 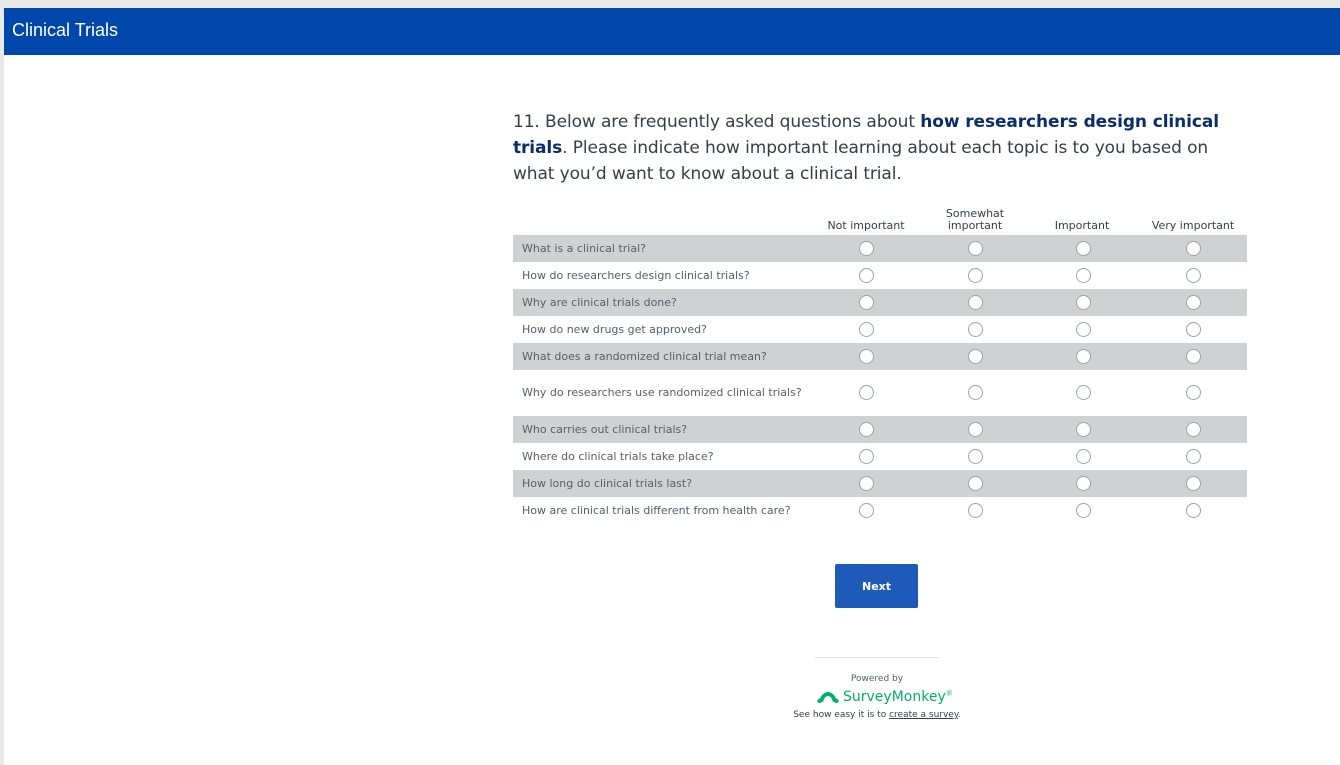 What do you see at coordinates (880, 248) in the screenshot?
I see `matrix-row: What is a clinical trial?` at bounding box center [880, 248].